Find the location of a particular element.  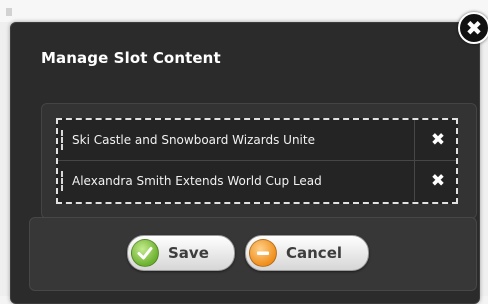

save-button: Save is located at coordinates (181, 253).